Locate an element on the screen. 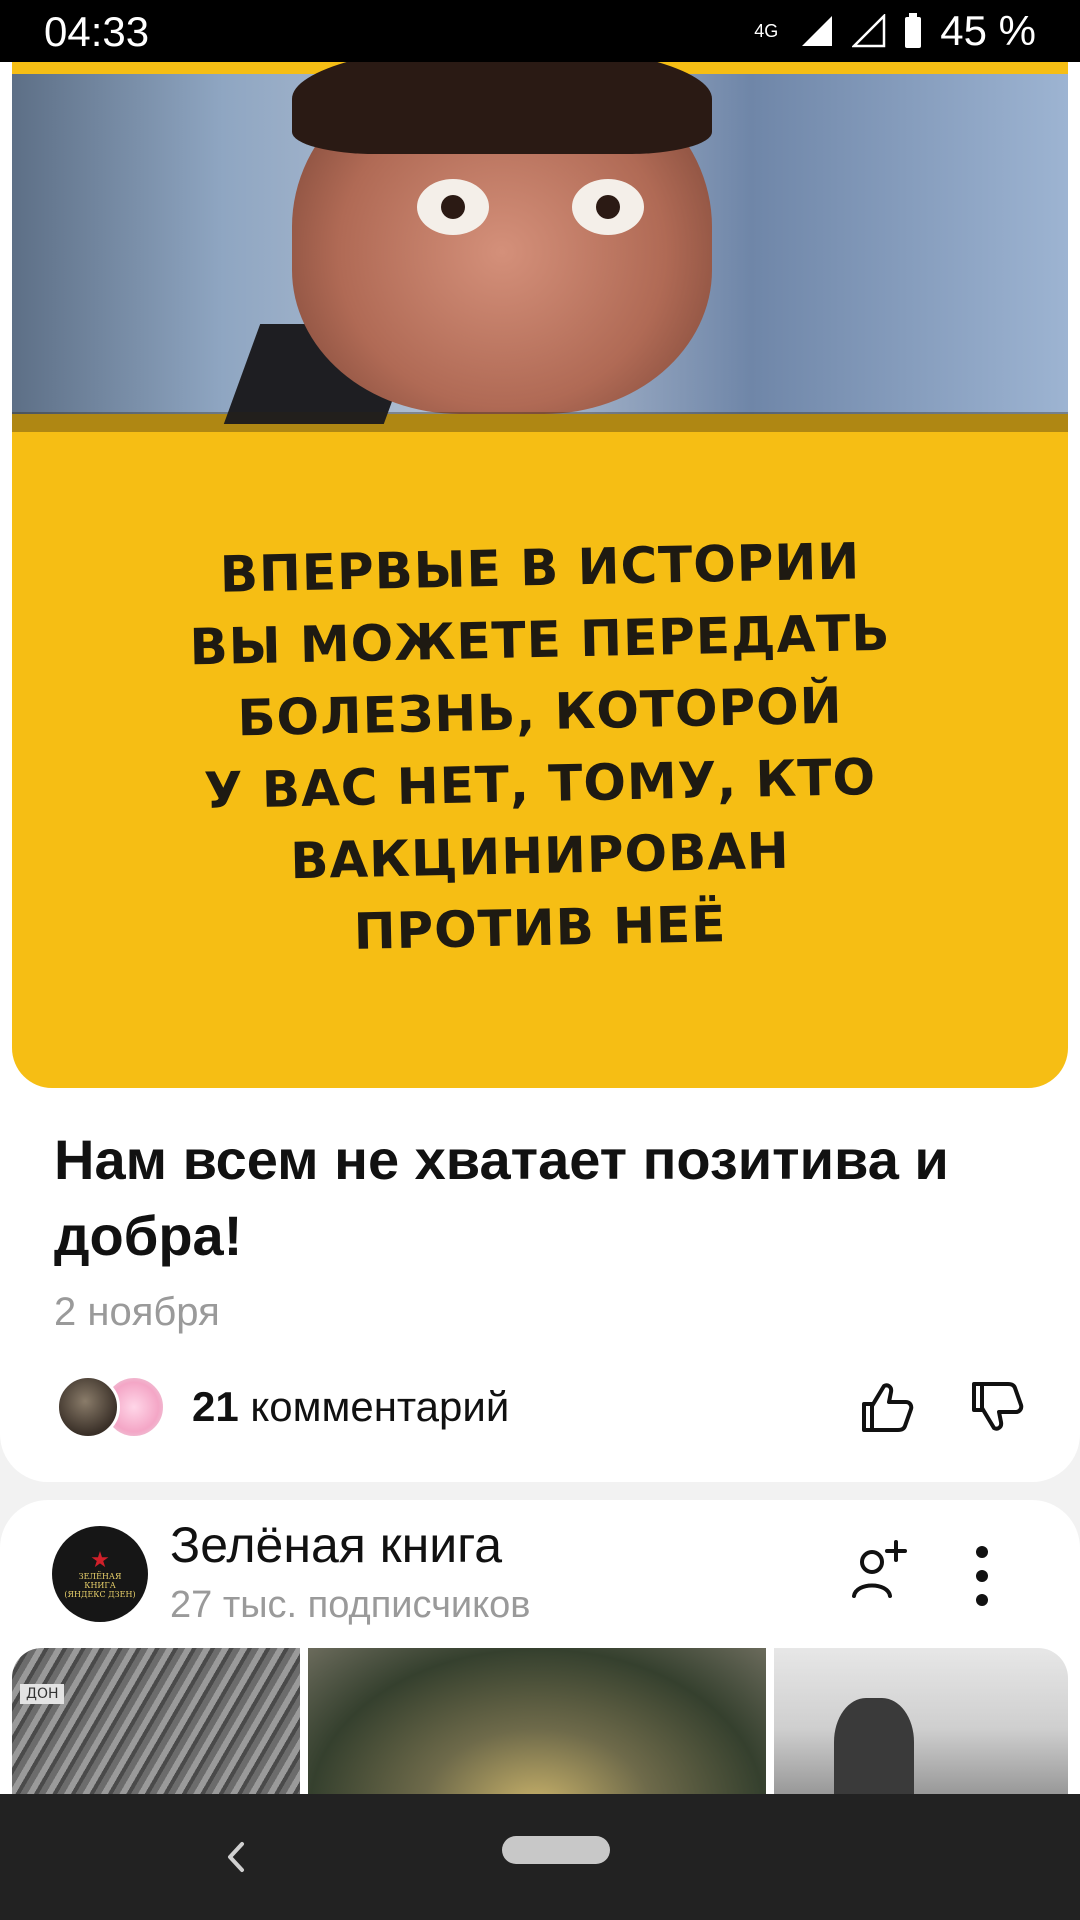  thumbs-up-icon is located at coordinates (887, 1407).